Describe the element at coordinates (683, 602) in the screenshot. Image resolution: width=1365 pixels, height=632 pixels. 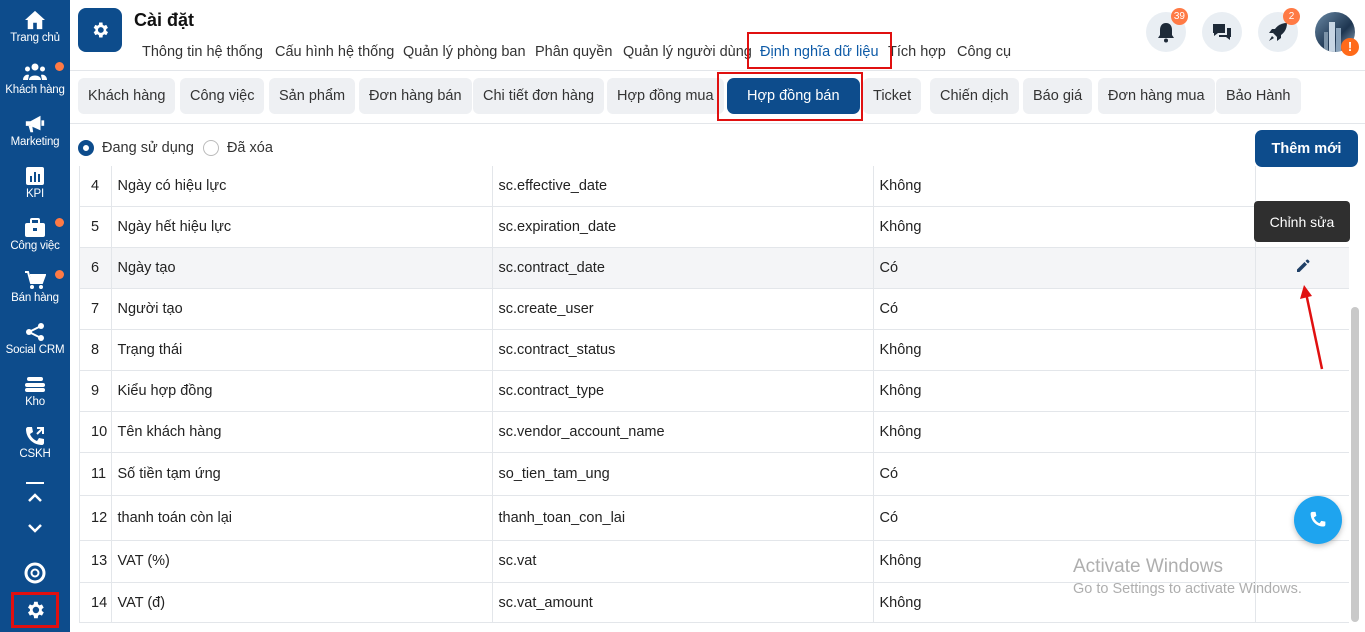
I see `field-key: sc.vat_amount` at that location.